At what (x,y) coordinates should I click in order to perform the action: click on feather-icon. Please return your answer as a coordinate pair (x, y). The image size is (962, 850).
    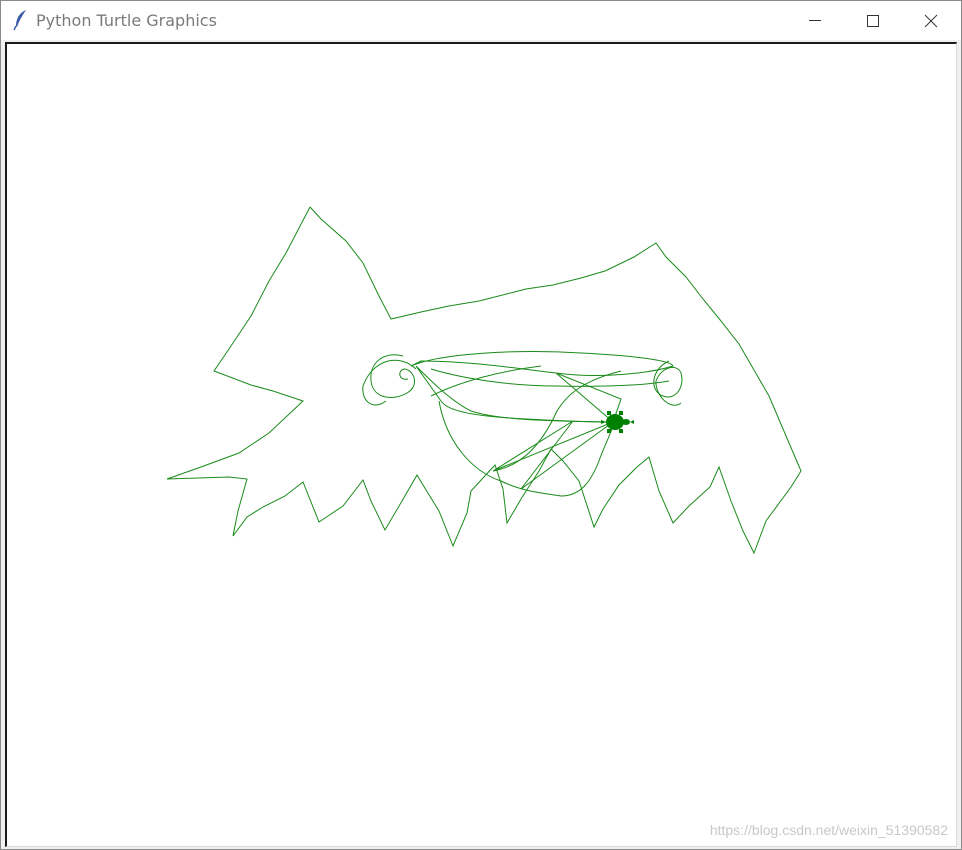
    Looking at the image, I should click on (21, 20).